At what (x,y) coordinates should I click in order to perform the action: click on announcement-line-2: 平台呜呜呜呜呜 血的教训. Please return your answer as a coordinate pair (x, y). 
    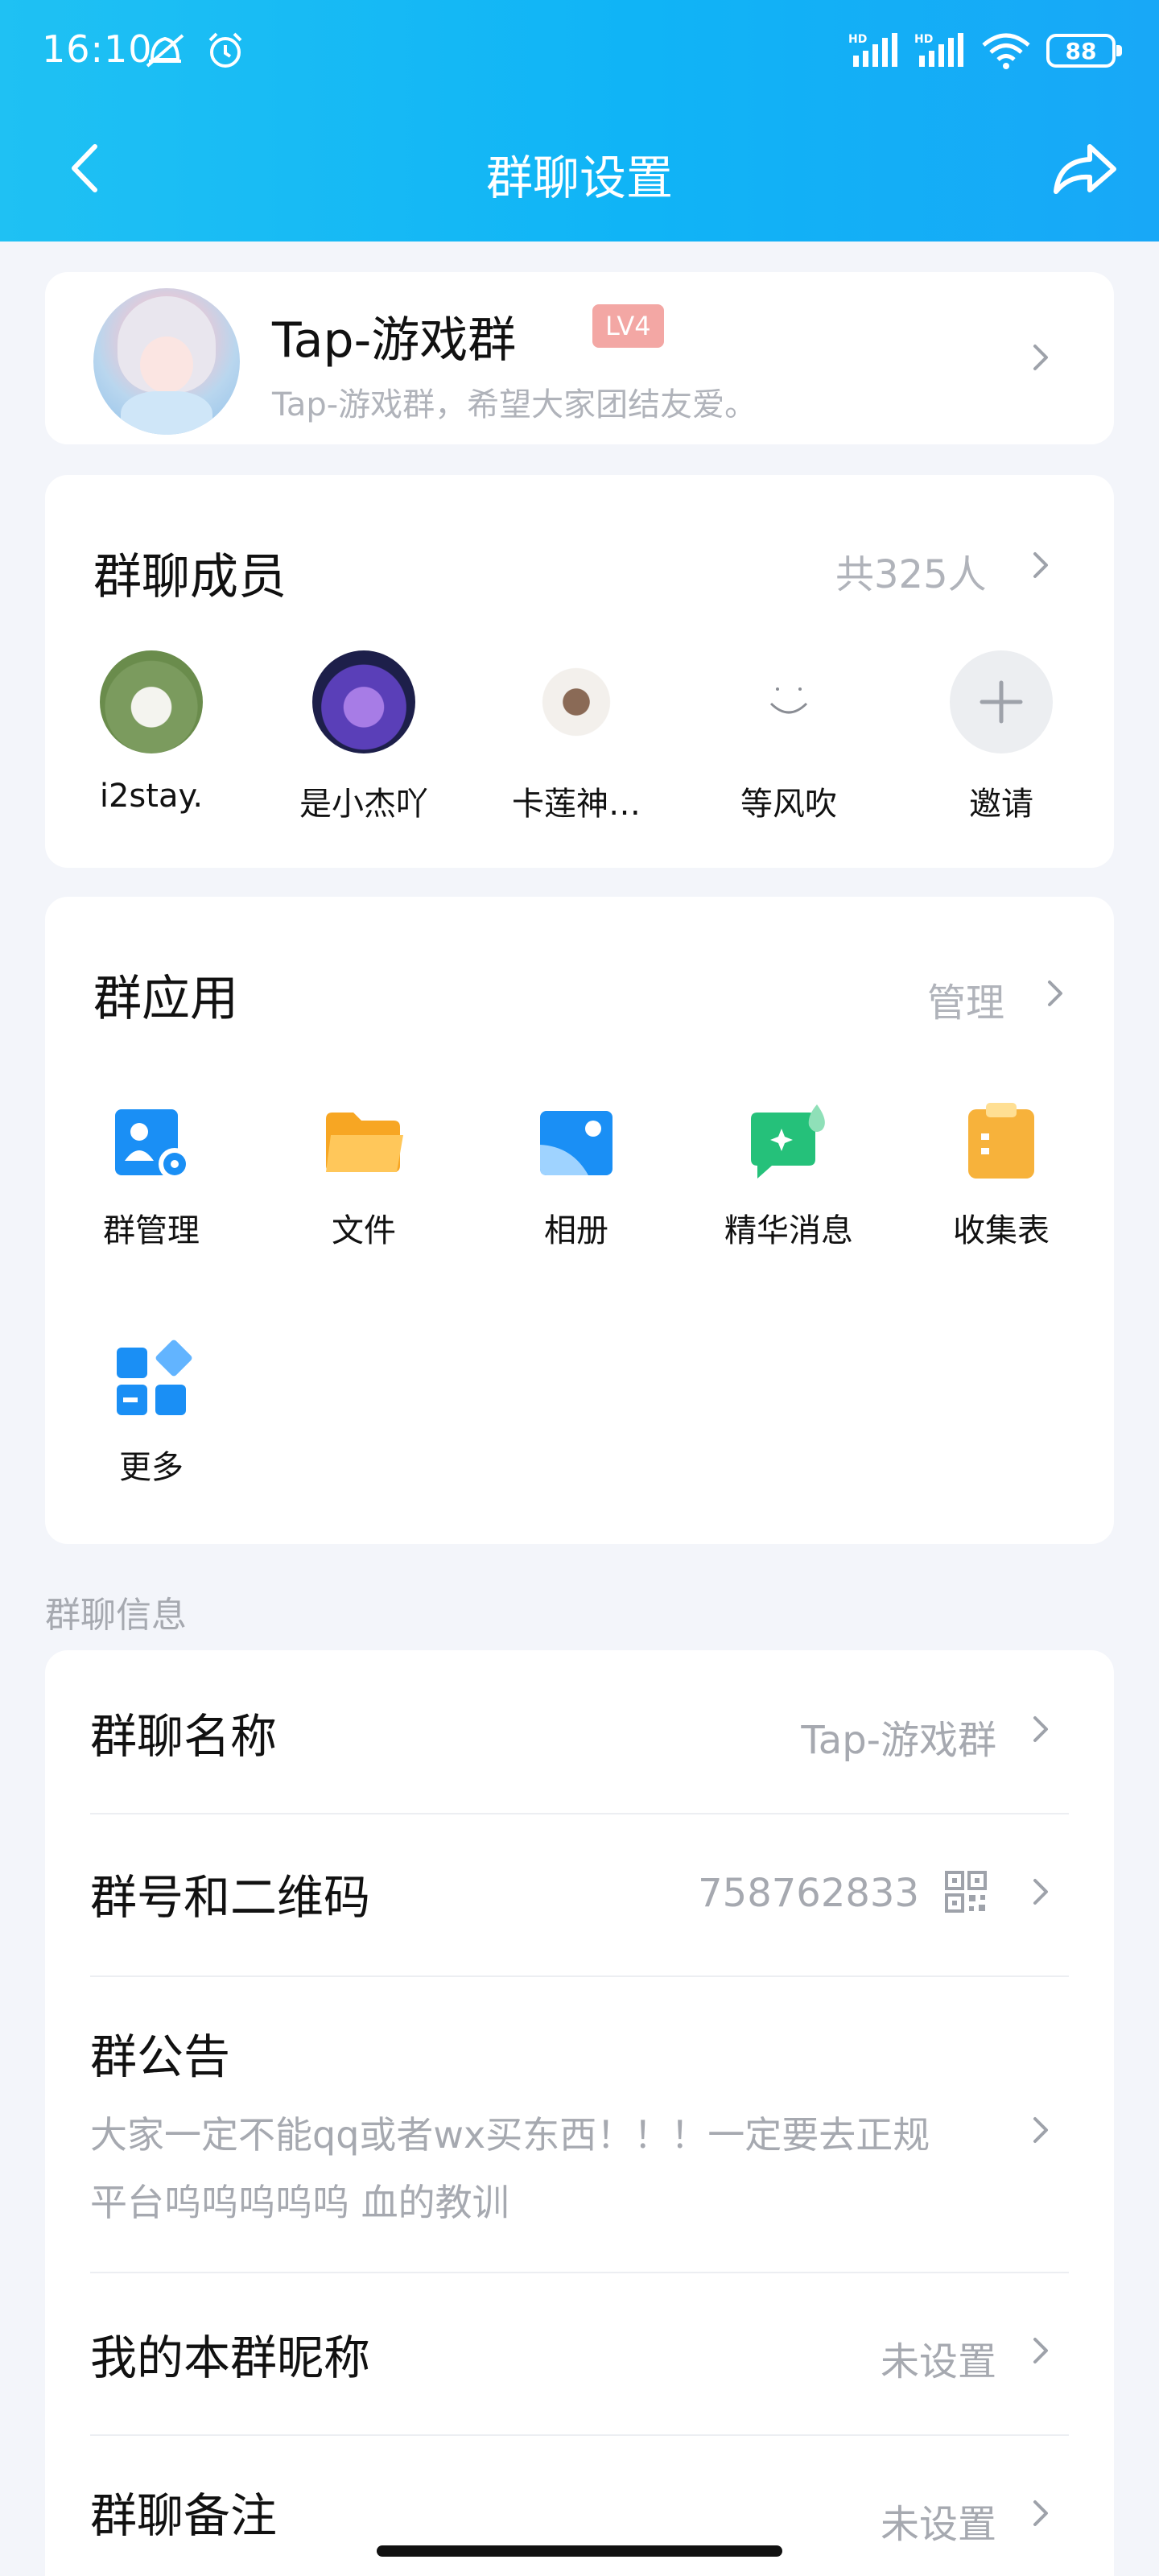
    Looking at the image, I should click on (299, 2202).